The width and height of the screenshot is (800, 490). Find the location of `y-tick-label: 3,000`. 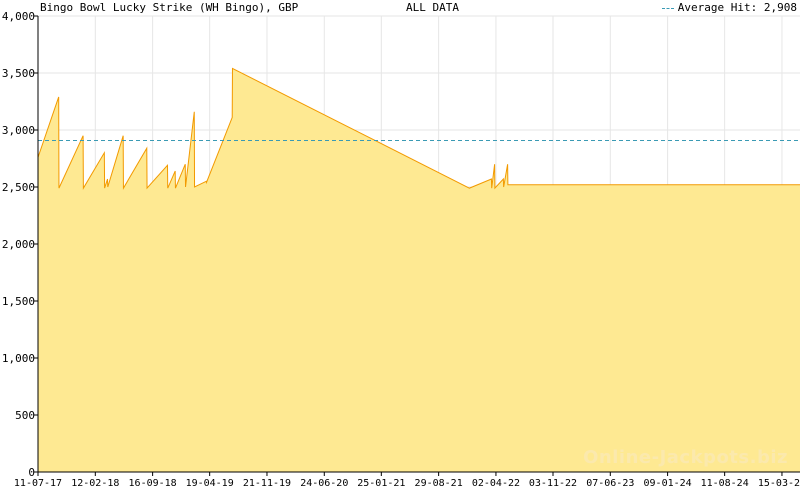

y-tick-label: 3,000 is located at coordinates (18, 130).